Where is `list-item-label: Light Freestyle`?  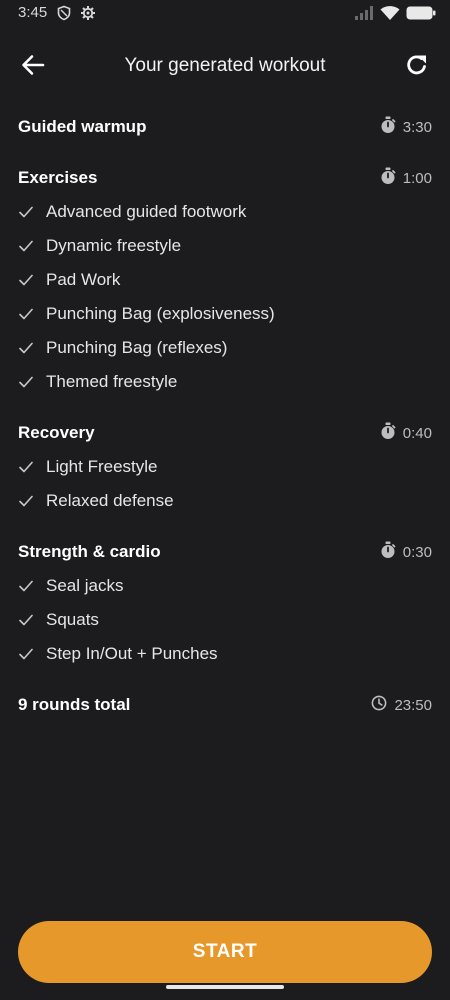
list-item-label: Light Freestyle is located at coordinates (102, 466).